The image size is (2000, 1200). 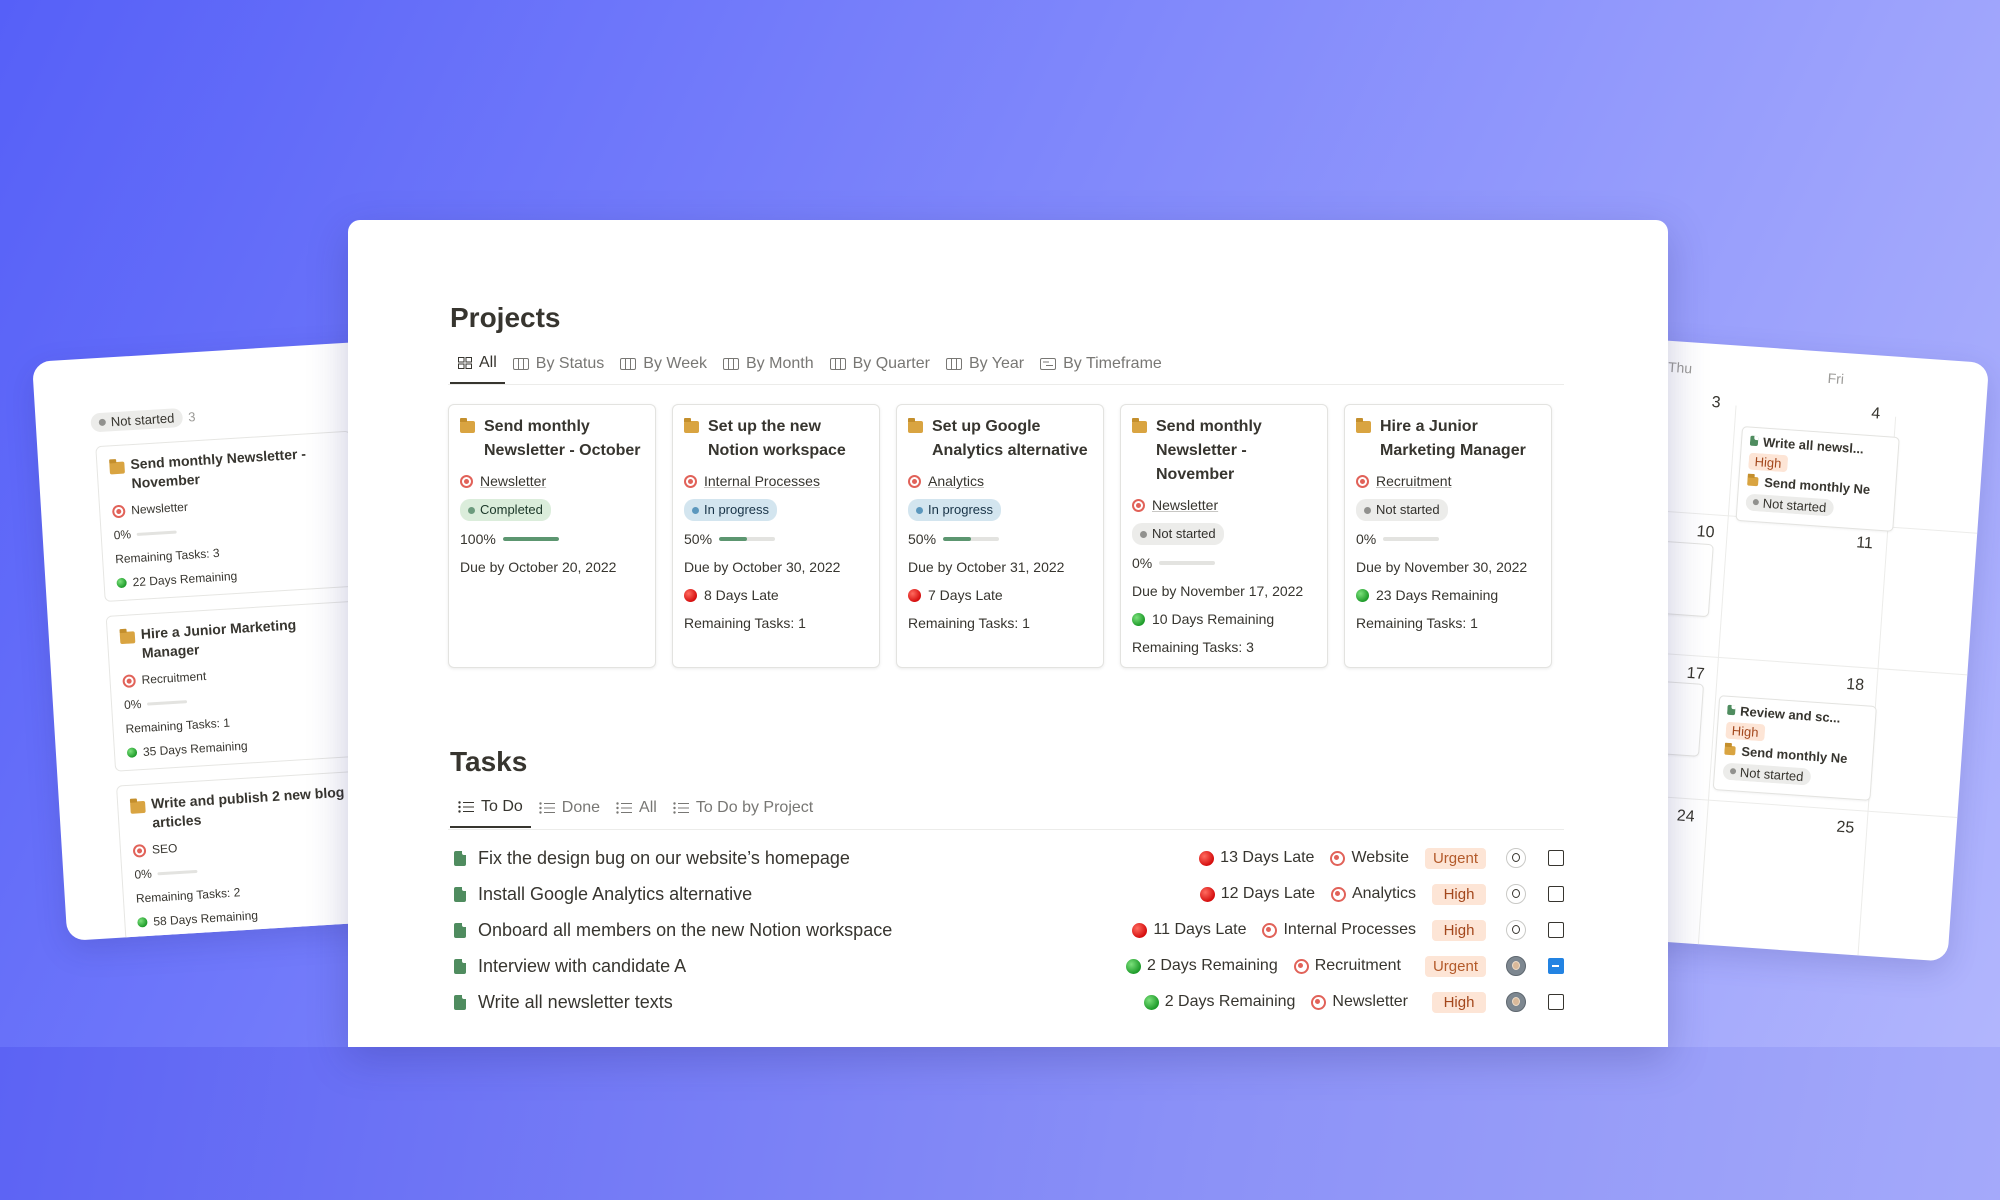 I want to click on deadline-label: 13 Days Late, so click(x=1267, y=857).